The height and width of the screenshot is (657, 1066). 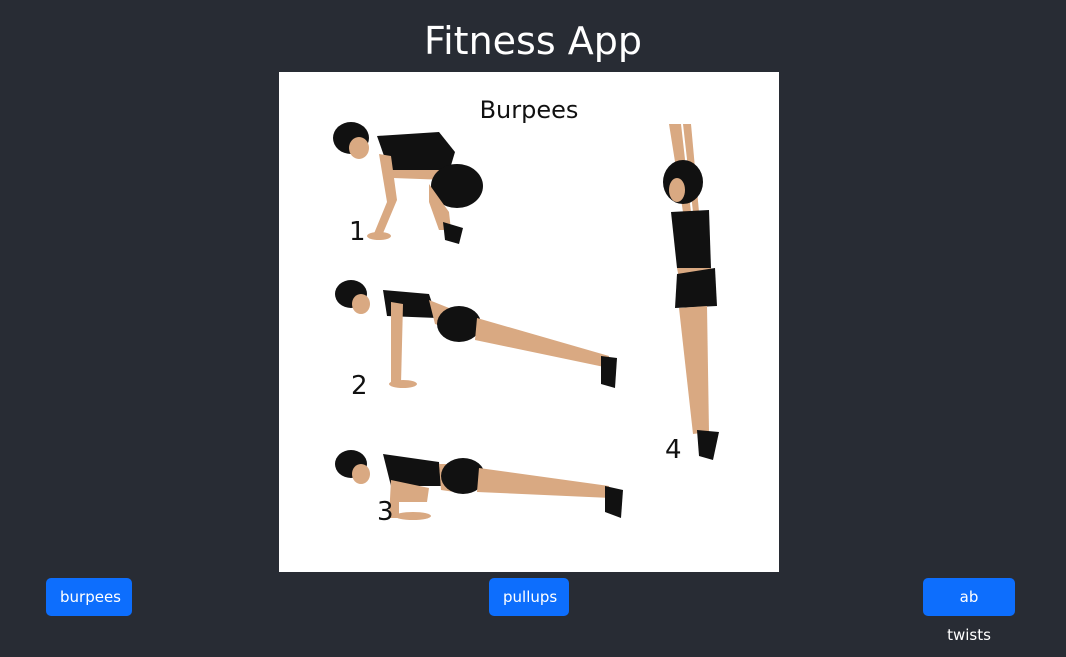 I want to click on step-4-number: 4, so click(x=673, y=450).